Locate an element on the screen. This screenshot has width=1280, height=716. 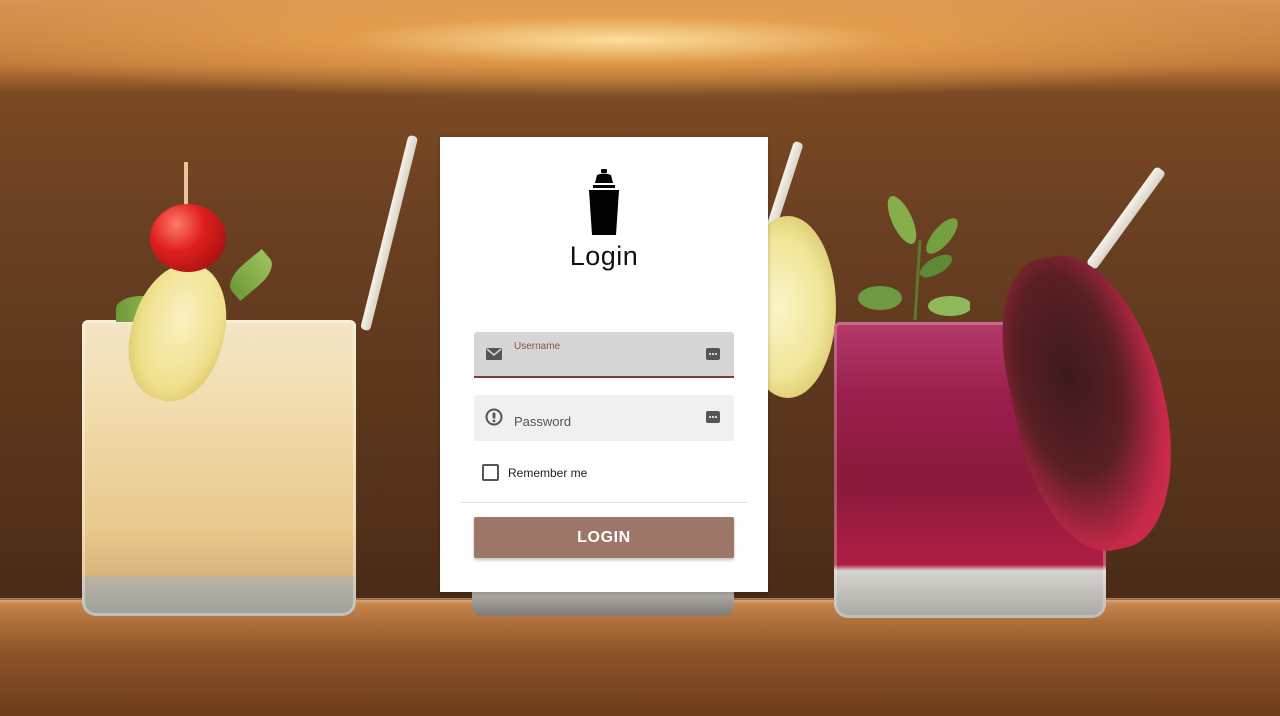
mail-icon is located at coordinates (494, 354).